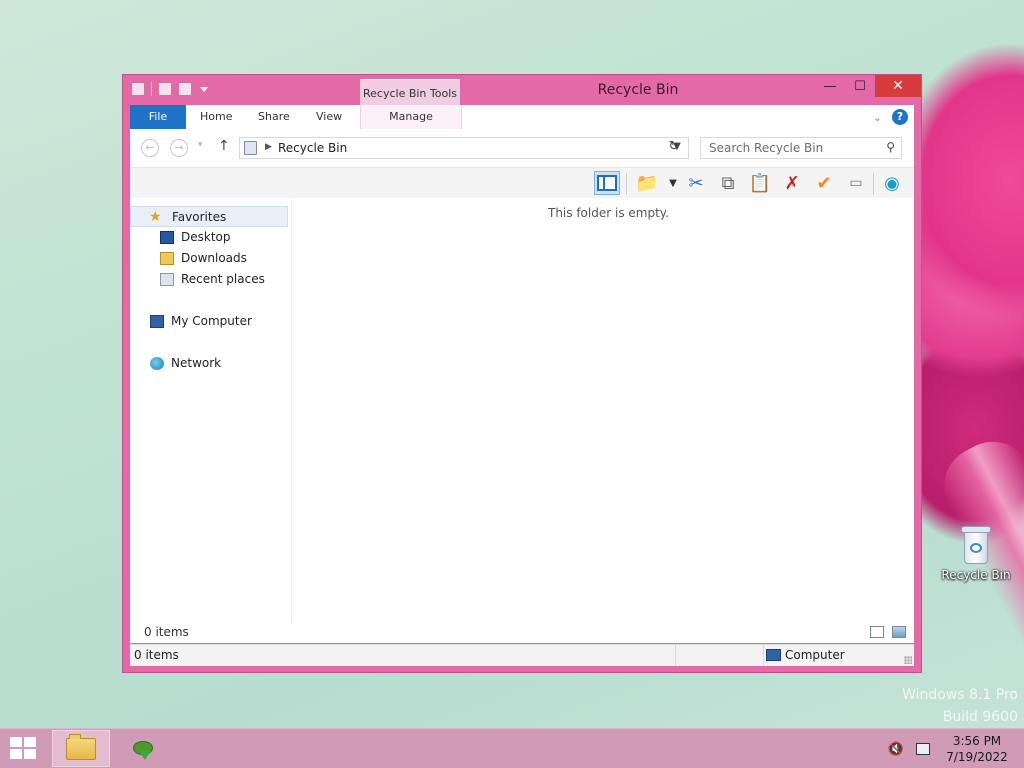  I want to click on large-icons-view-icon, so click(899, 632).